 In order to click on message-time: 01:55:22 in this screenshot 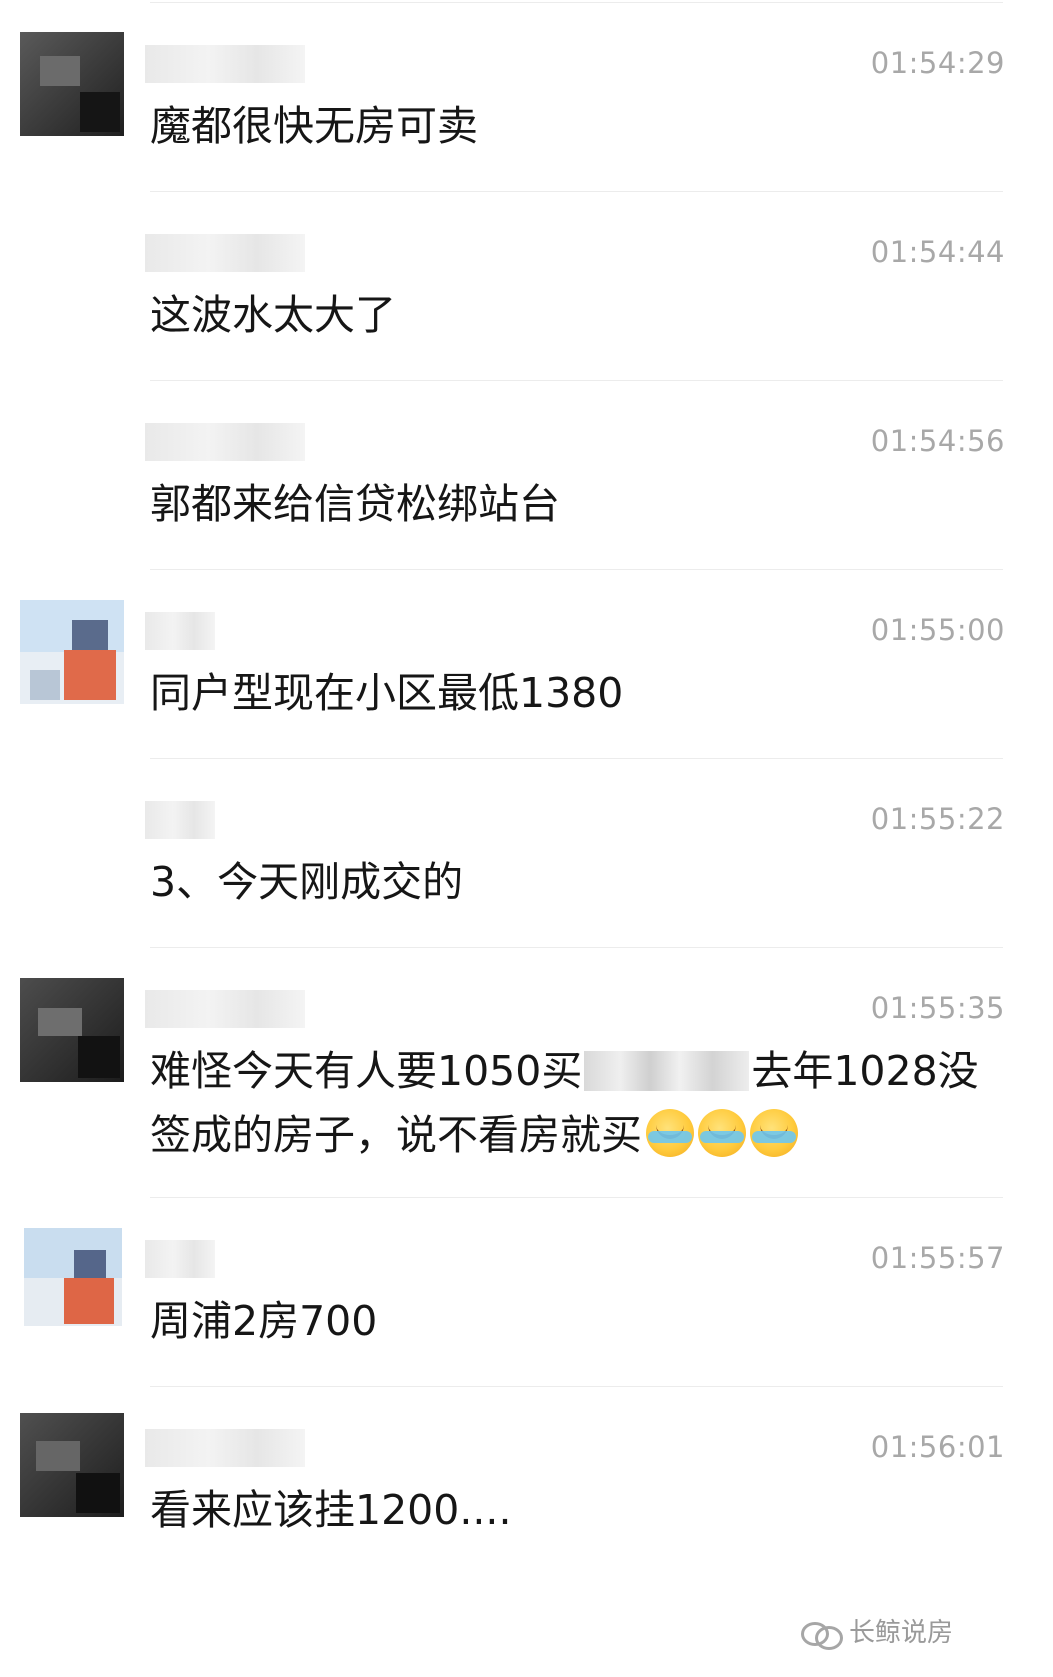, I will do `click(937, 819)`.